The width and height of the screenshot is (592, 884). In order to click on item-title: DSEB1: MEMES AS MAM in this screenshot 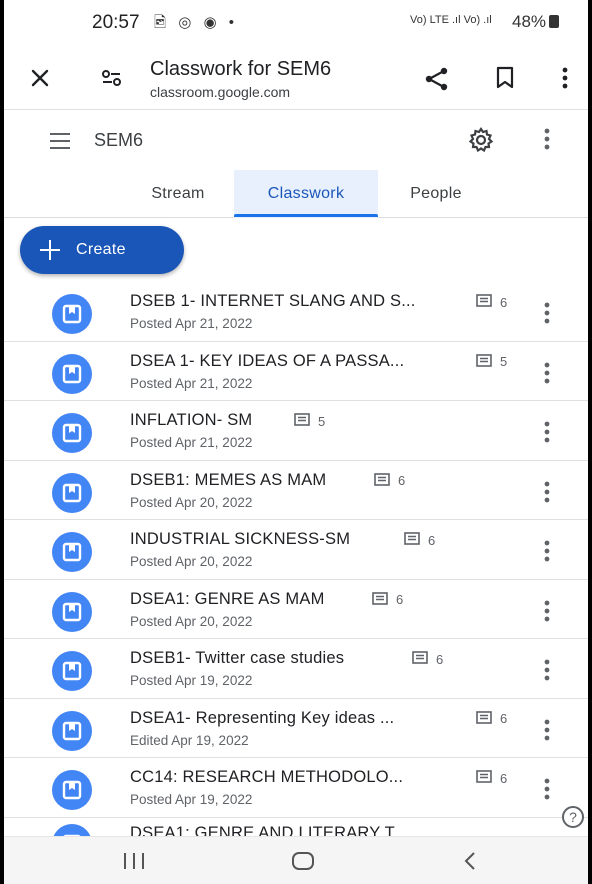, I will do `click(228, 479)`.